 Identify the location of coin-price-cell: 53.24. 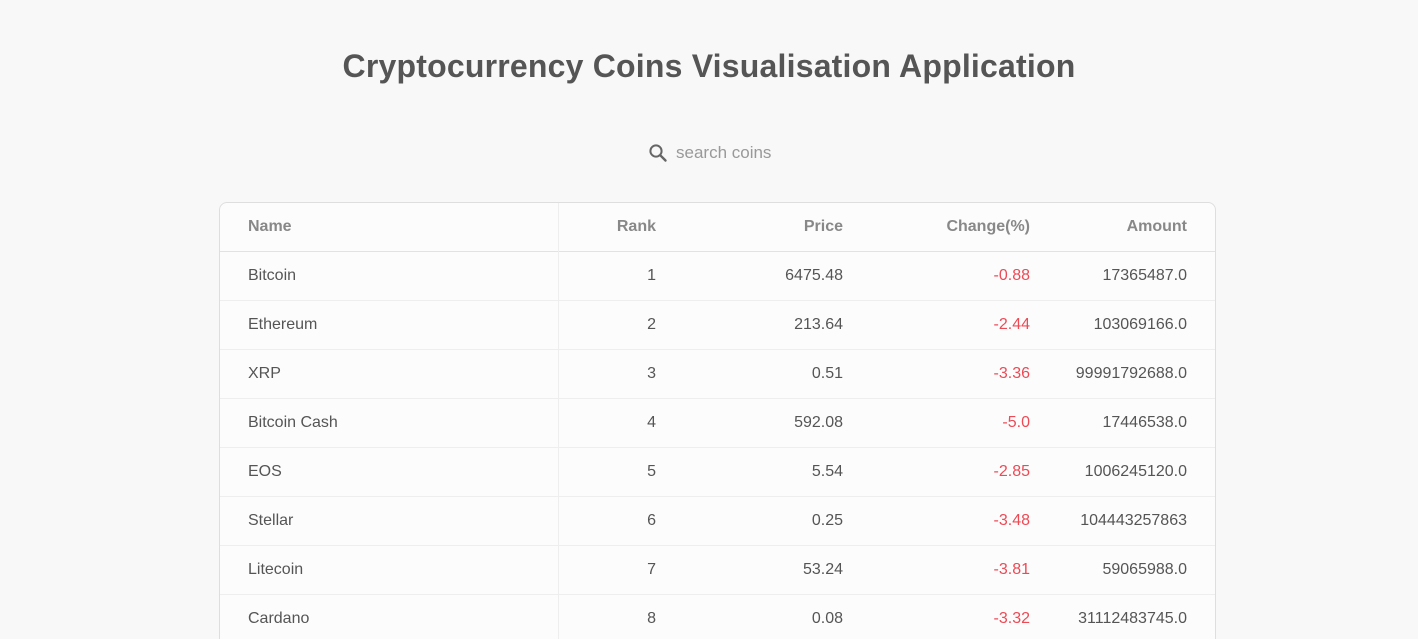
(822, 569).